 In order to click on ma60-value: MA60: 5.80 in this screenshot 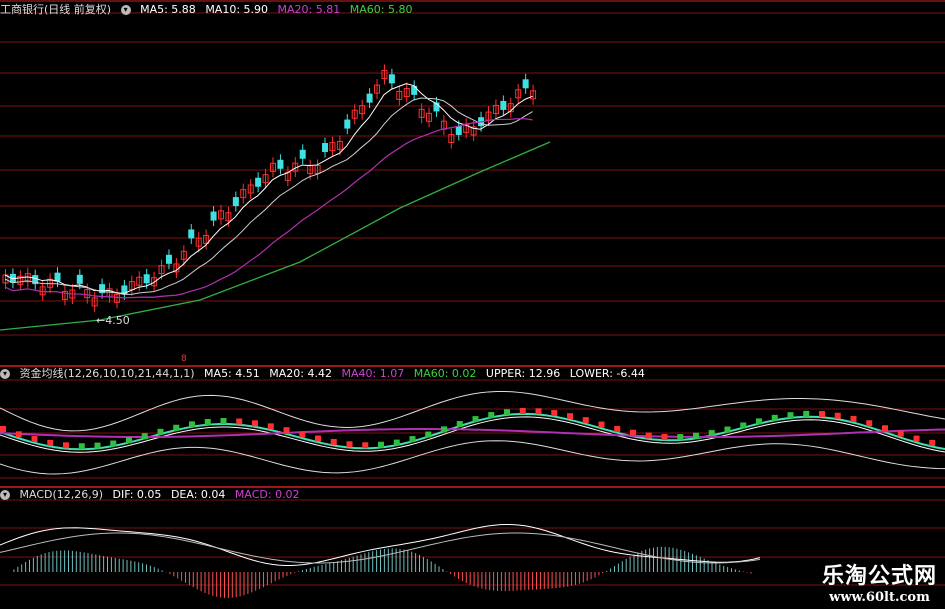, I will do `click(381, 9)`.